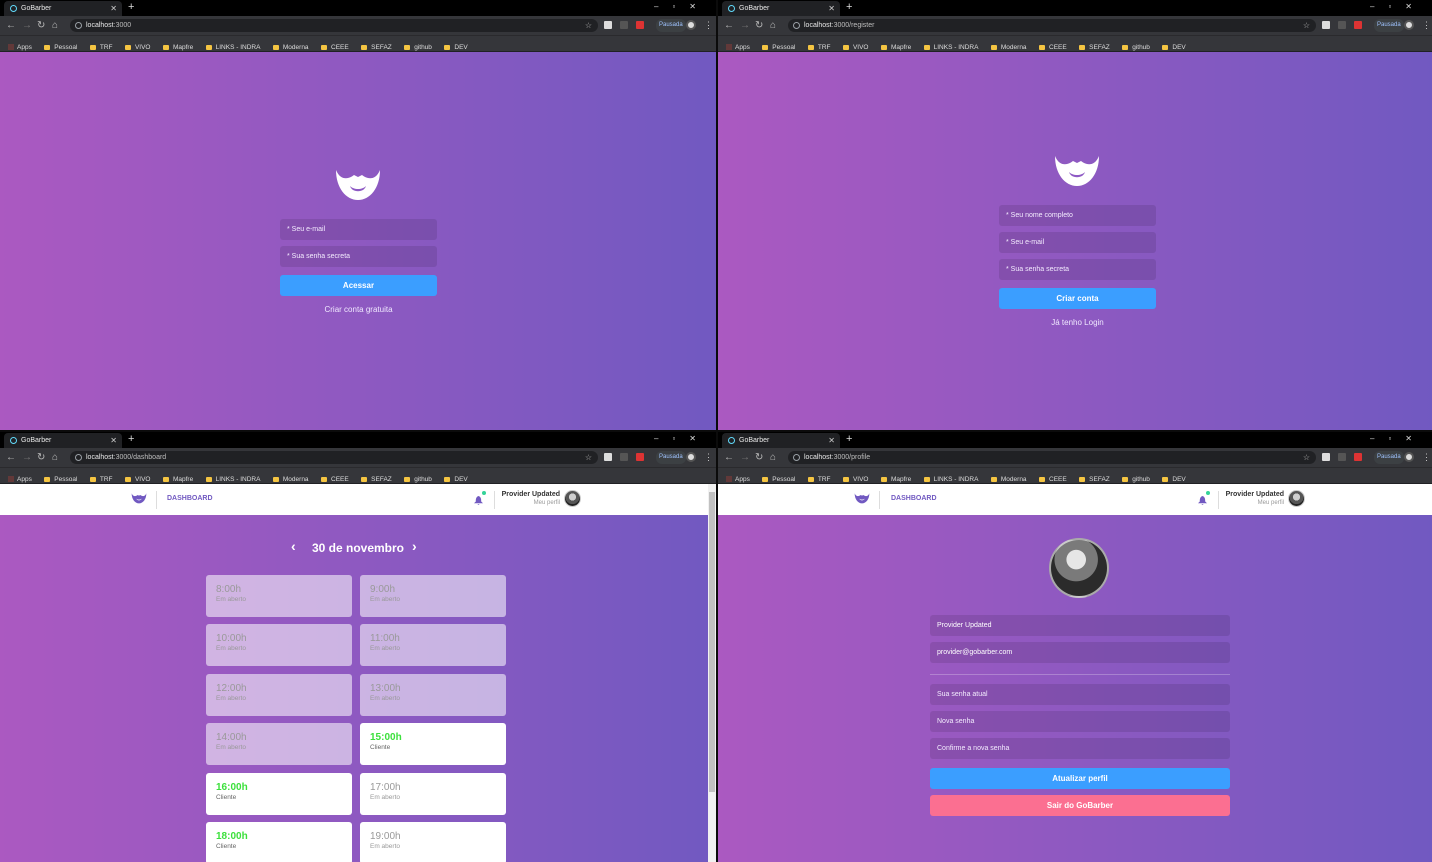 The image size is (1432, 862). Describe the element at coordinates (279, 596) in the screenshot. I see `schedule-slot: 8:00h Em aberto` at that location.